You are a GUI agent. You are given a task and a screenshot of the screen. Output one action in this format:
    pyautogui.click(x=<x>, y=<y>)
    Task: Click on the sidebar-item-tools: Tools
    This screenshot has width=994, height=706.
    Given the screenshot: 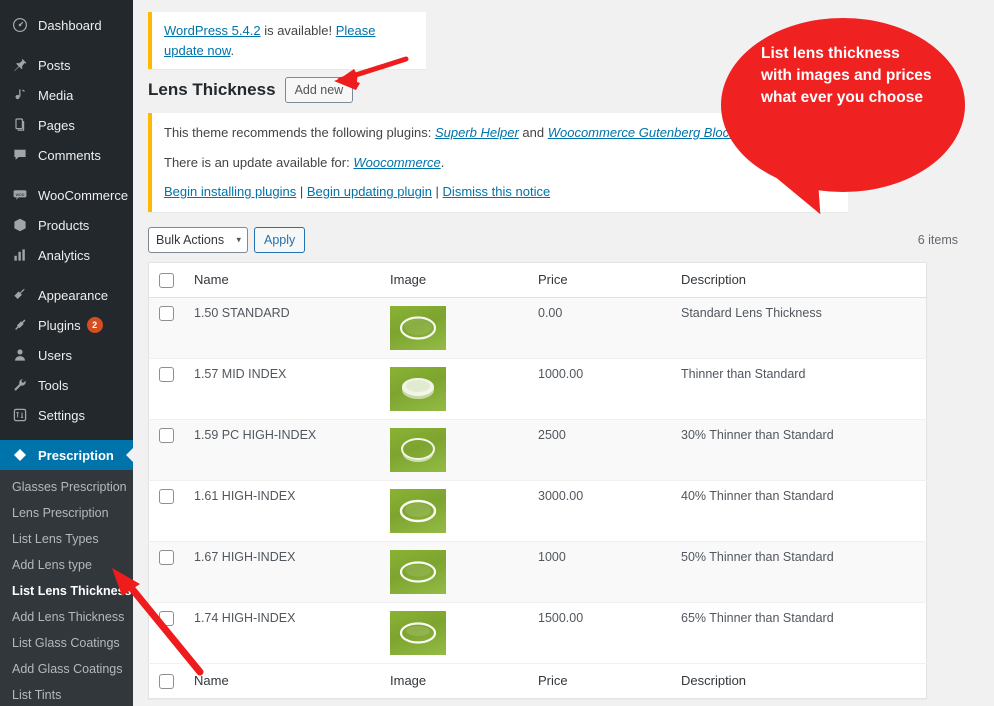 What is the action you would take?
    pyautogui.click(x=66, y=385)
    